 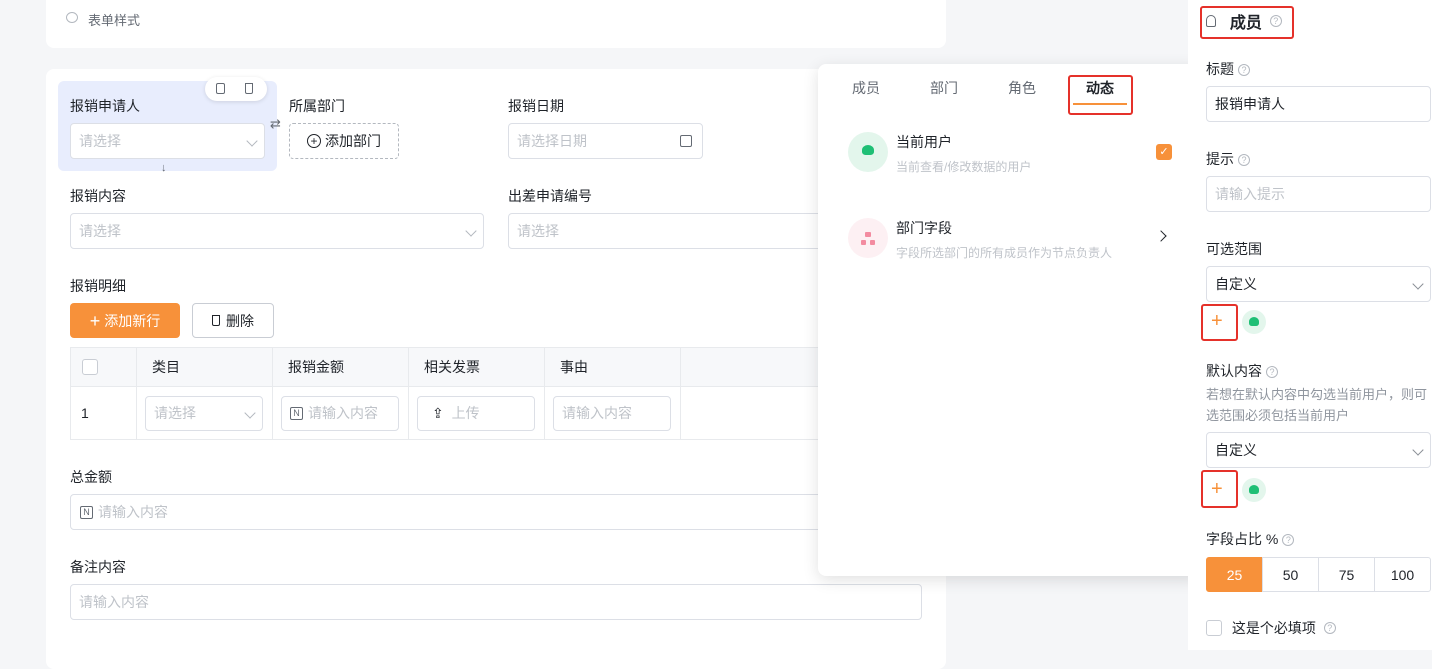 I want to click on list-item-department-field: 部门字段 字段所选部门的所有成员作为节点负责人, so click(x=1011, y=239).